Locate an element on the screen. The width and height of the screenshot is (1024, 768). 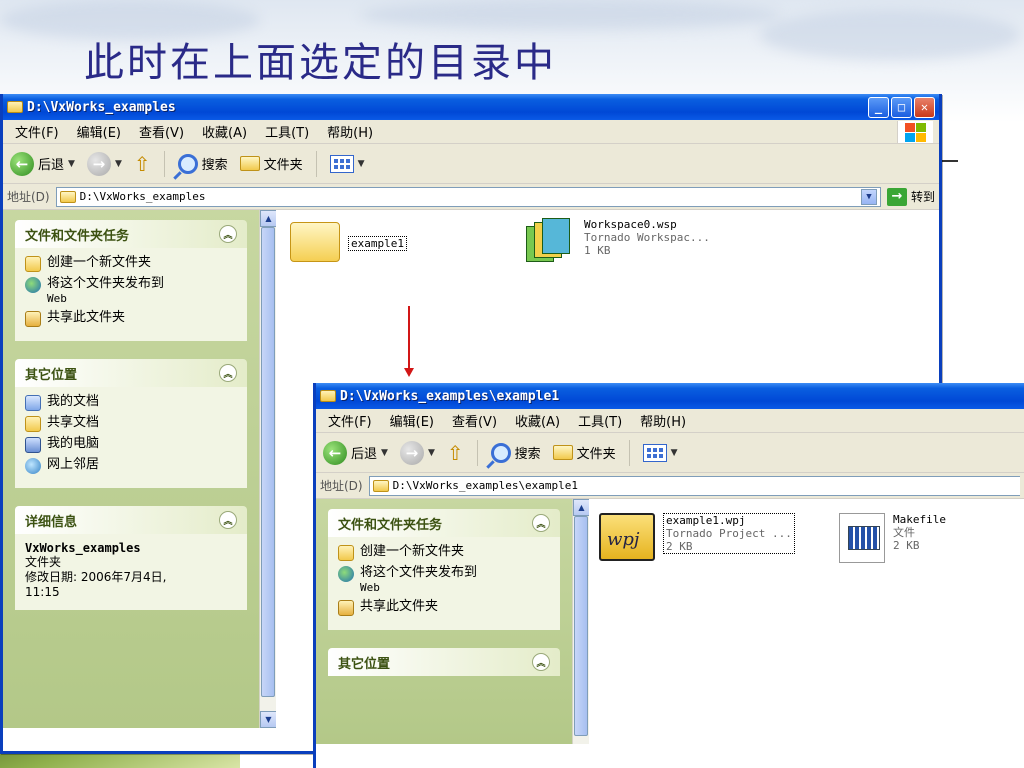
address-field: D:\VxWorks_examples ▼ is located at coordinates (468, 196).